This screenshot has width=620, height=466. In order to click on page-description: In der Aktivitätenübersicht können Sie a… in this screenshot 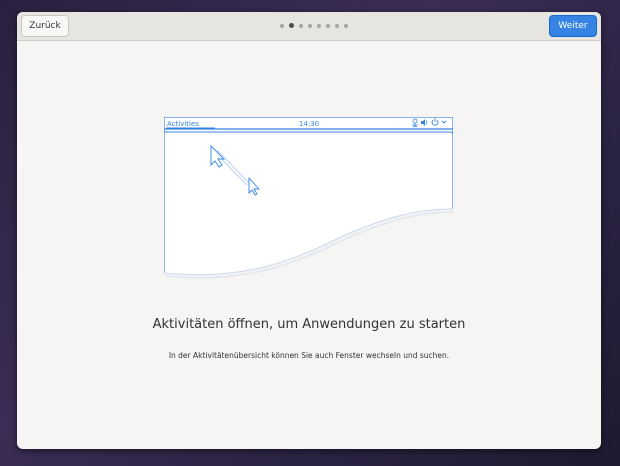, I will do `click(309, 355)`.